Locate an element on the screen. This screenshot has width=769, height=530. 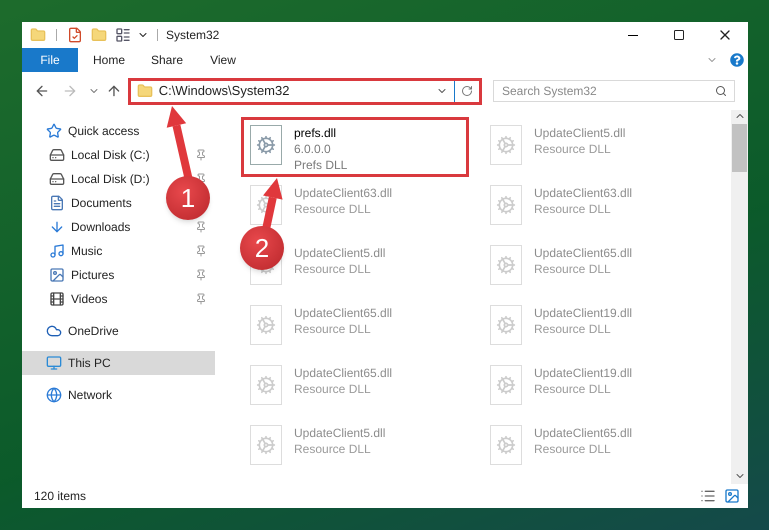
document-icon is located at coordinates (57, 203).